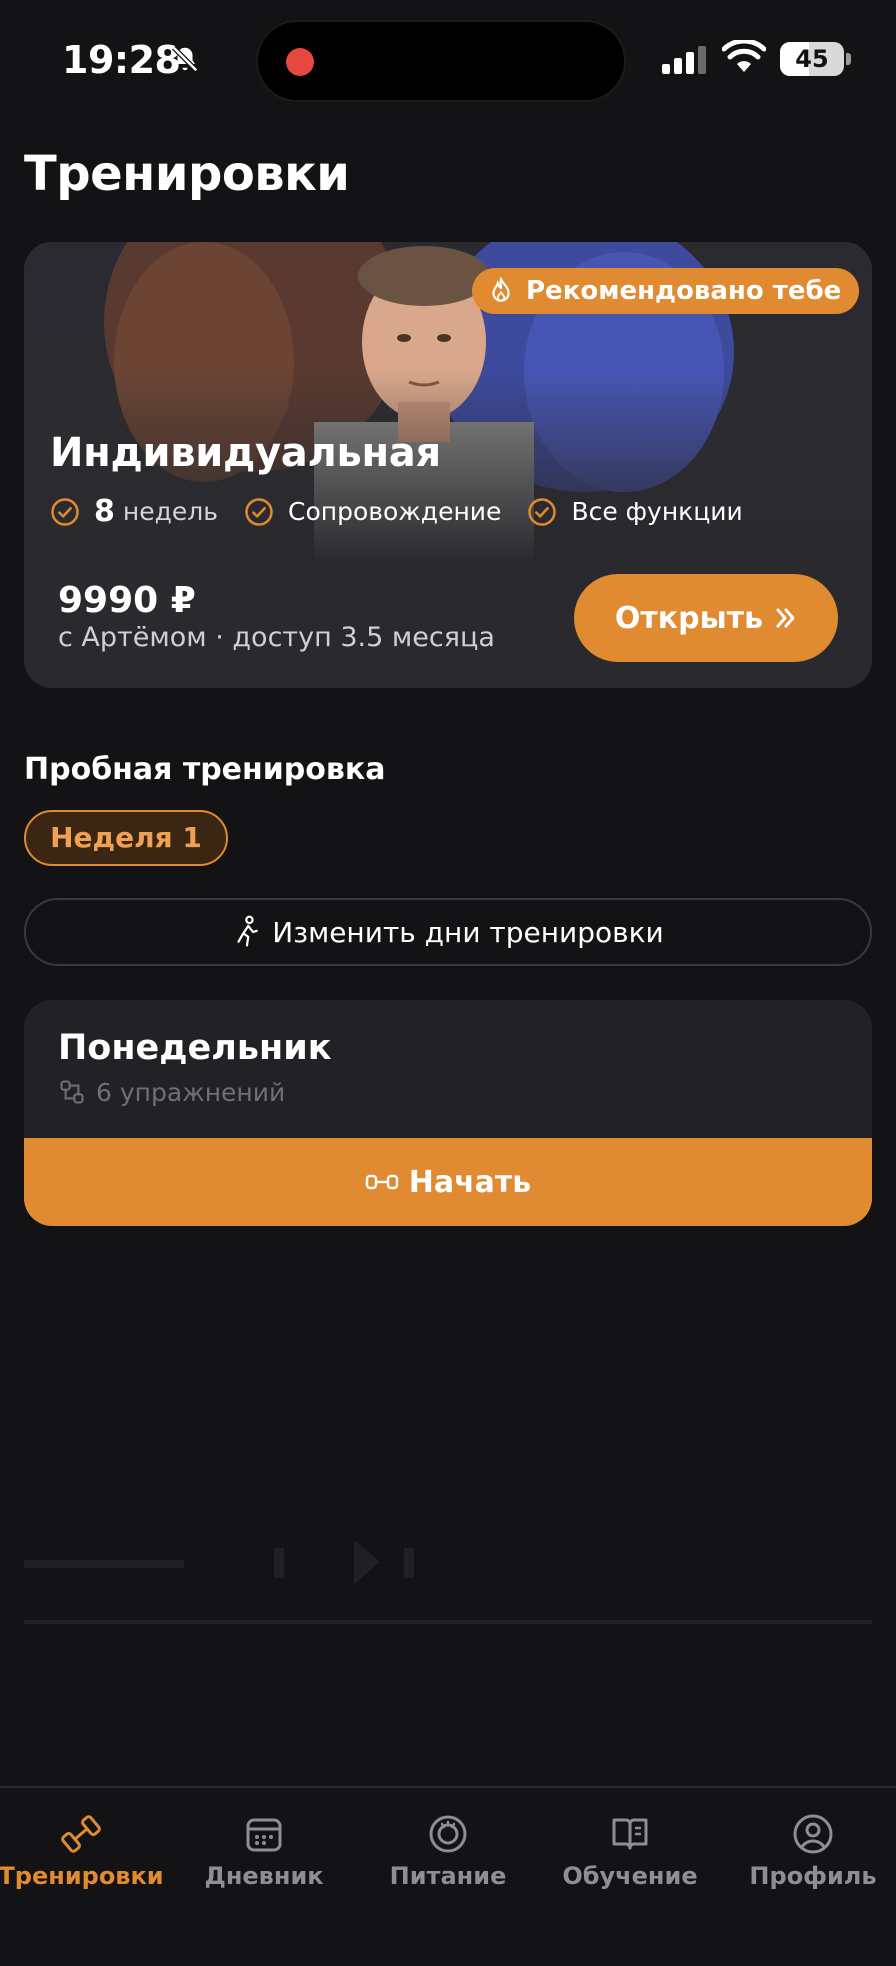 The image size is (896, 1966). Describe the element at coordinates (191, 1092) in the screenshot. I see `exercise-count: 6 упражнений` at that location.